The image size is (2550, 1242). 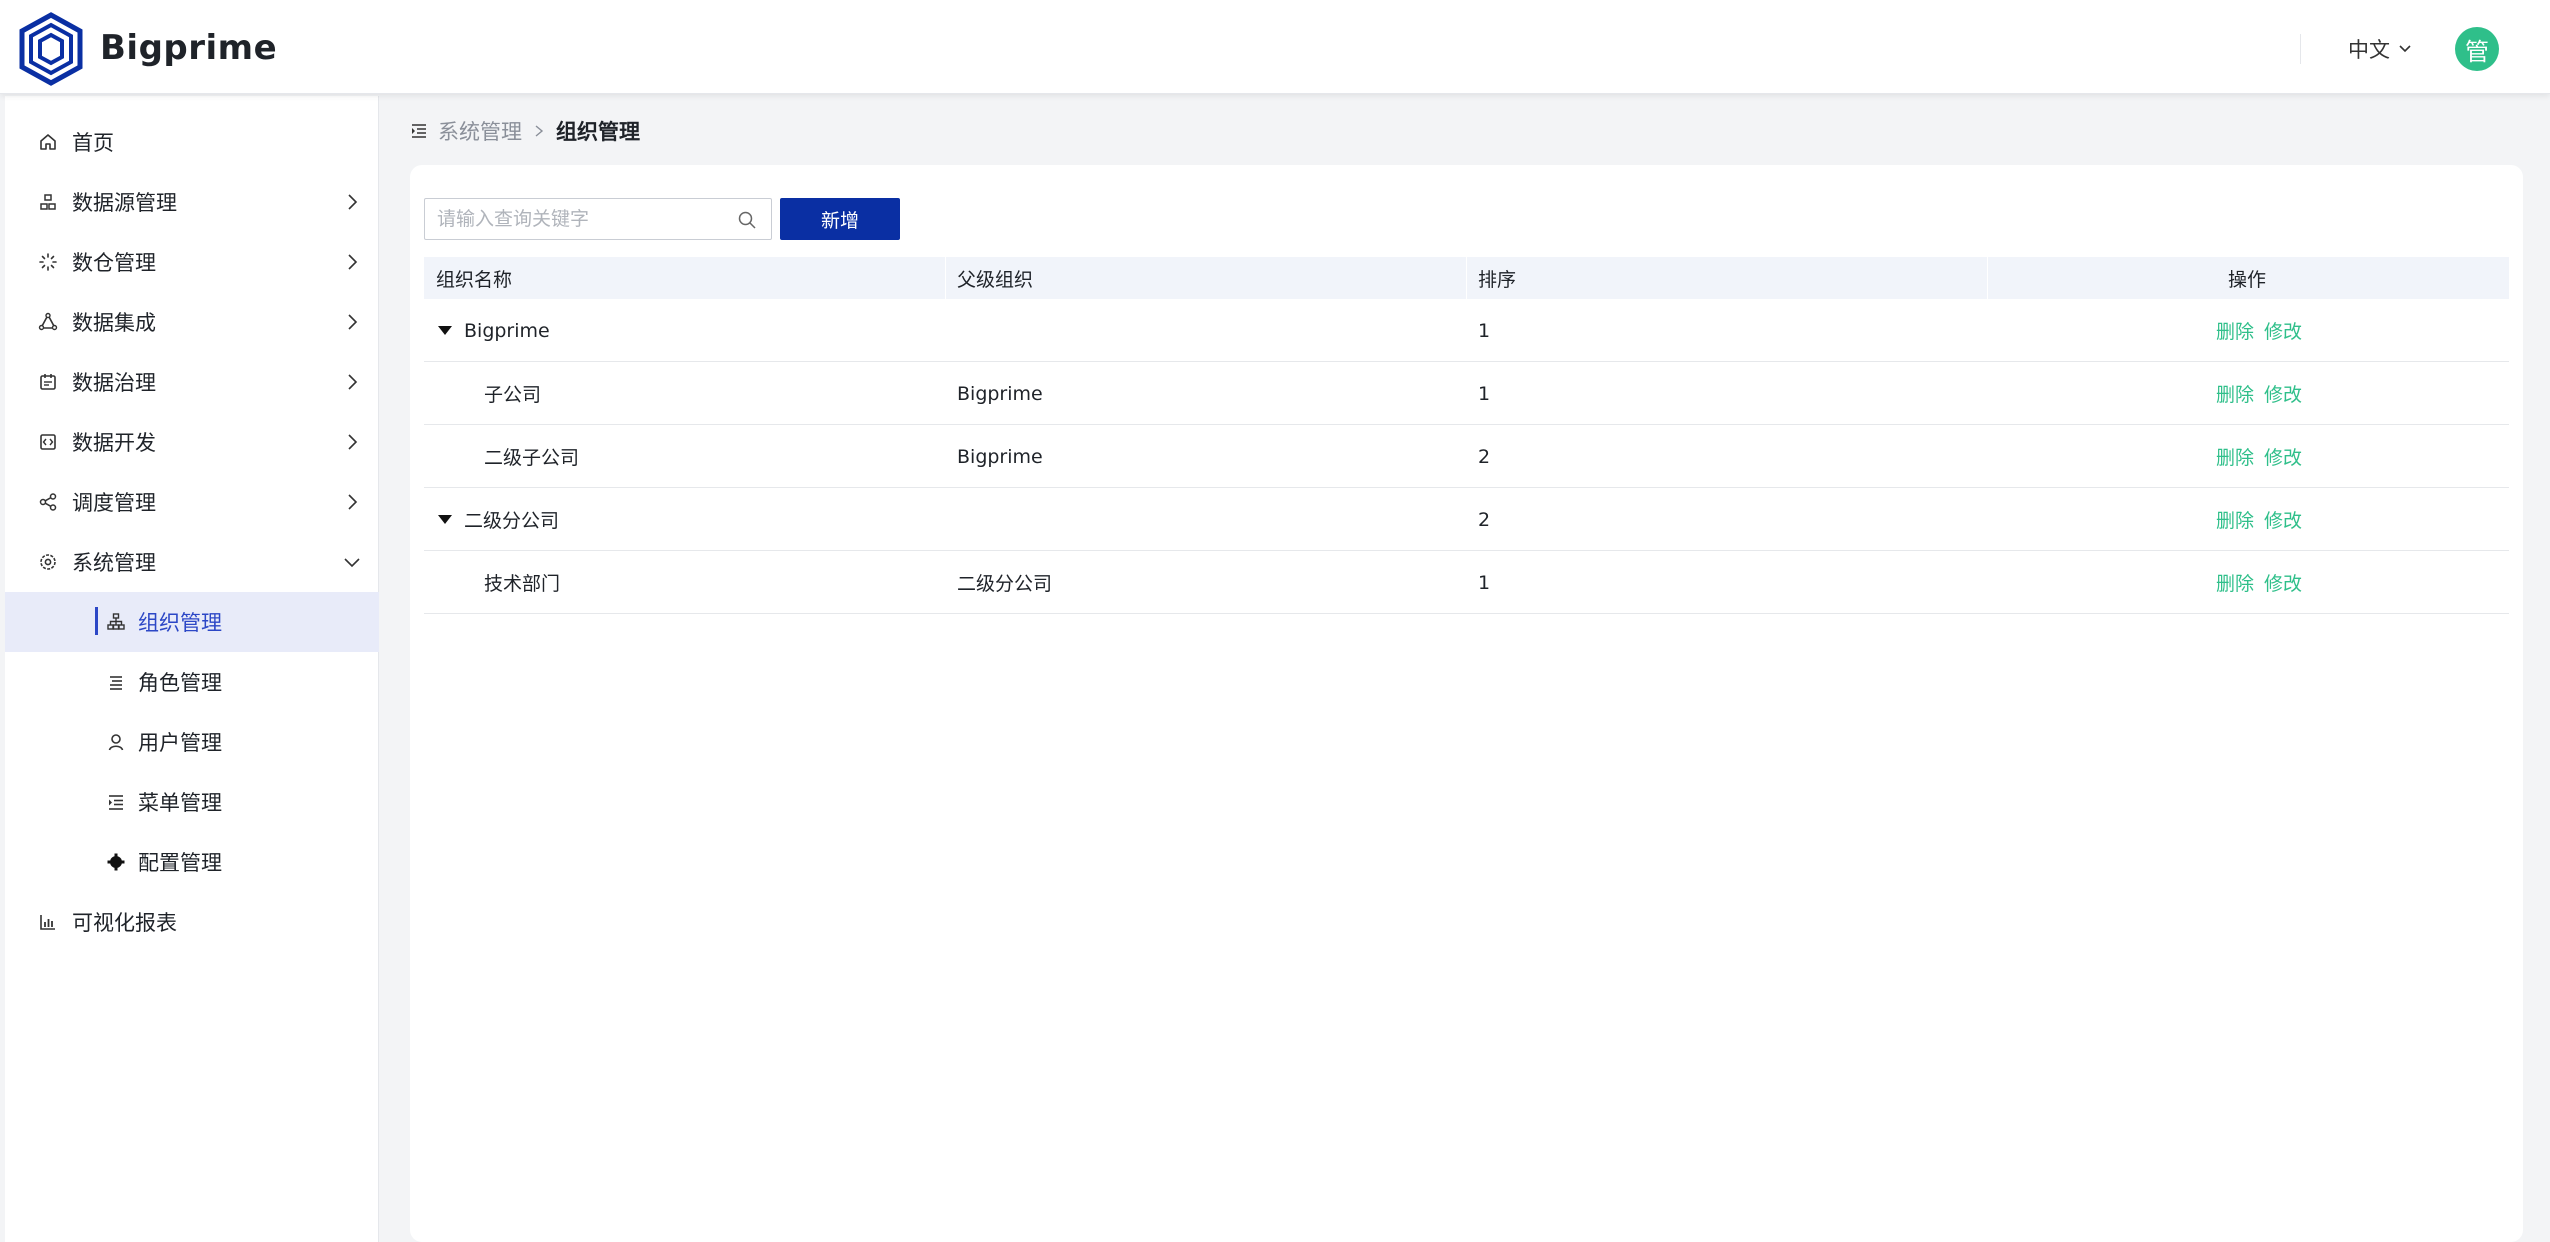 I want to click on sidebar-item-scheduling: 调度管理, so click(x=192, y=502).